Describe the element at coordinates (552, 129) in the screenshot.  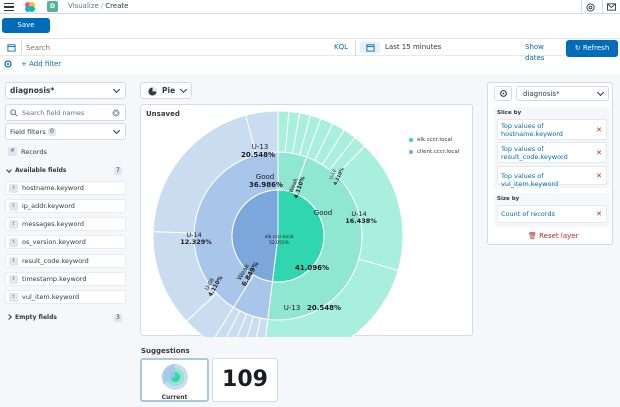
I see `dimension-item: Top values of hostname.keyword ✕` at that location.